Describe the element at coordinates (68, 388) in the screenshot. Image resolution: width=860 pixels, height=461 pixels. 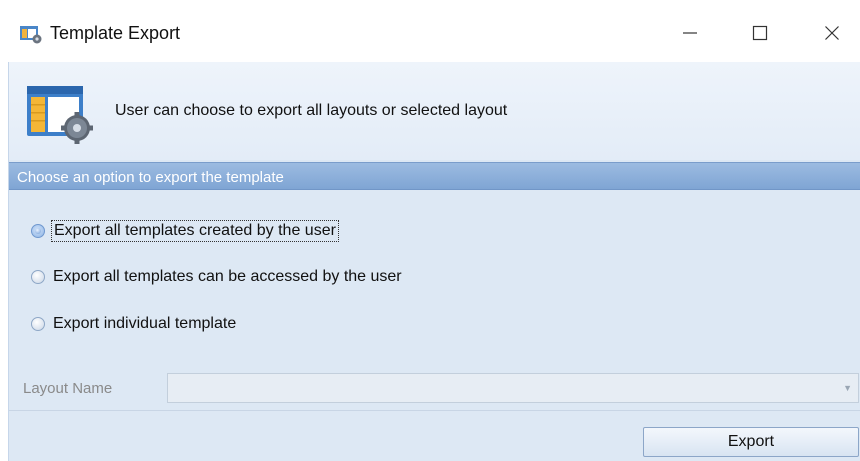
I see `layout-name-label: Layout Name` at that location.